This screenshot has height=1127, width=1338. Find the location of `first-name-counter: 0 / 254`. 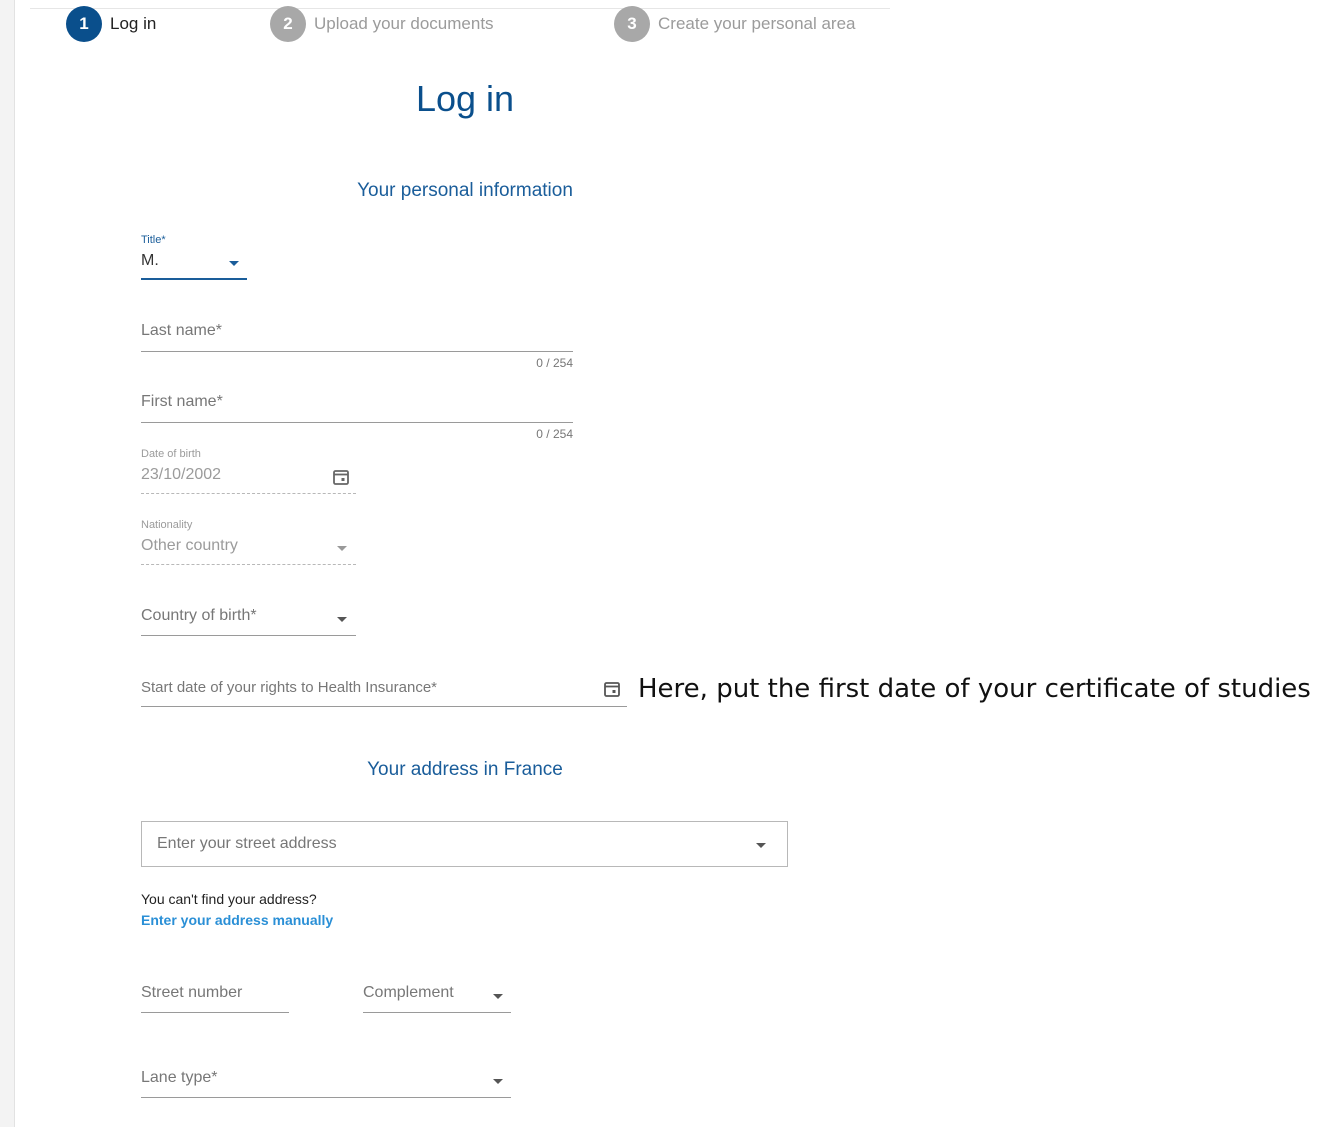

first-name-counter: 0 / 254 is located at coordinates (554, 434).